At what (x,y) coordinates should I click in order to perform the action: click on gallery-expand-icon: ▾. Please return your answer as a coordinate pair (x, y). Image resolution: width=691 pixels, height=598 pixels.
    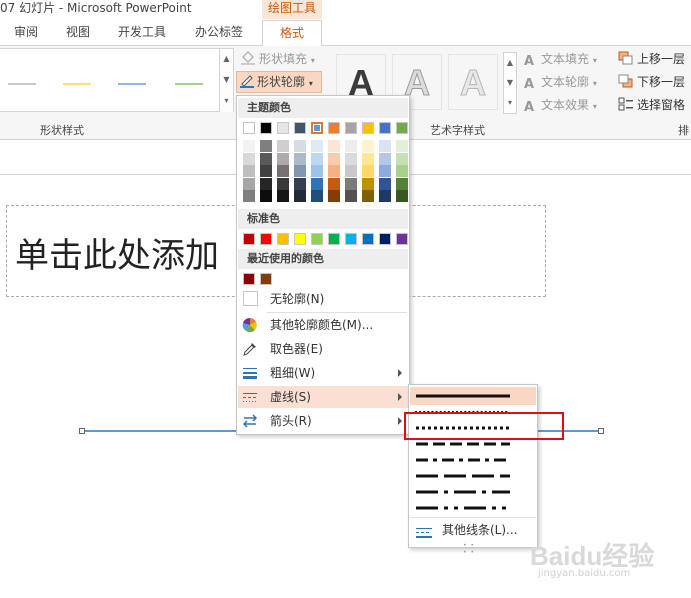
    Looking at the image, I should click on (226, 101).